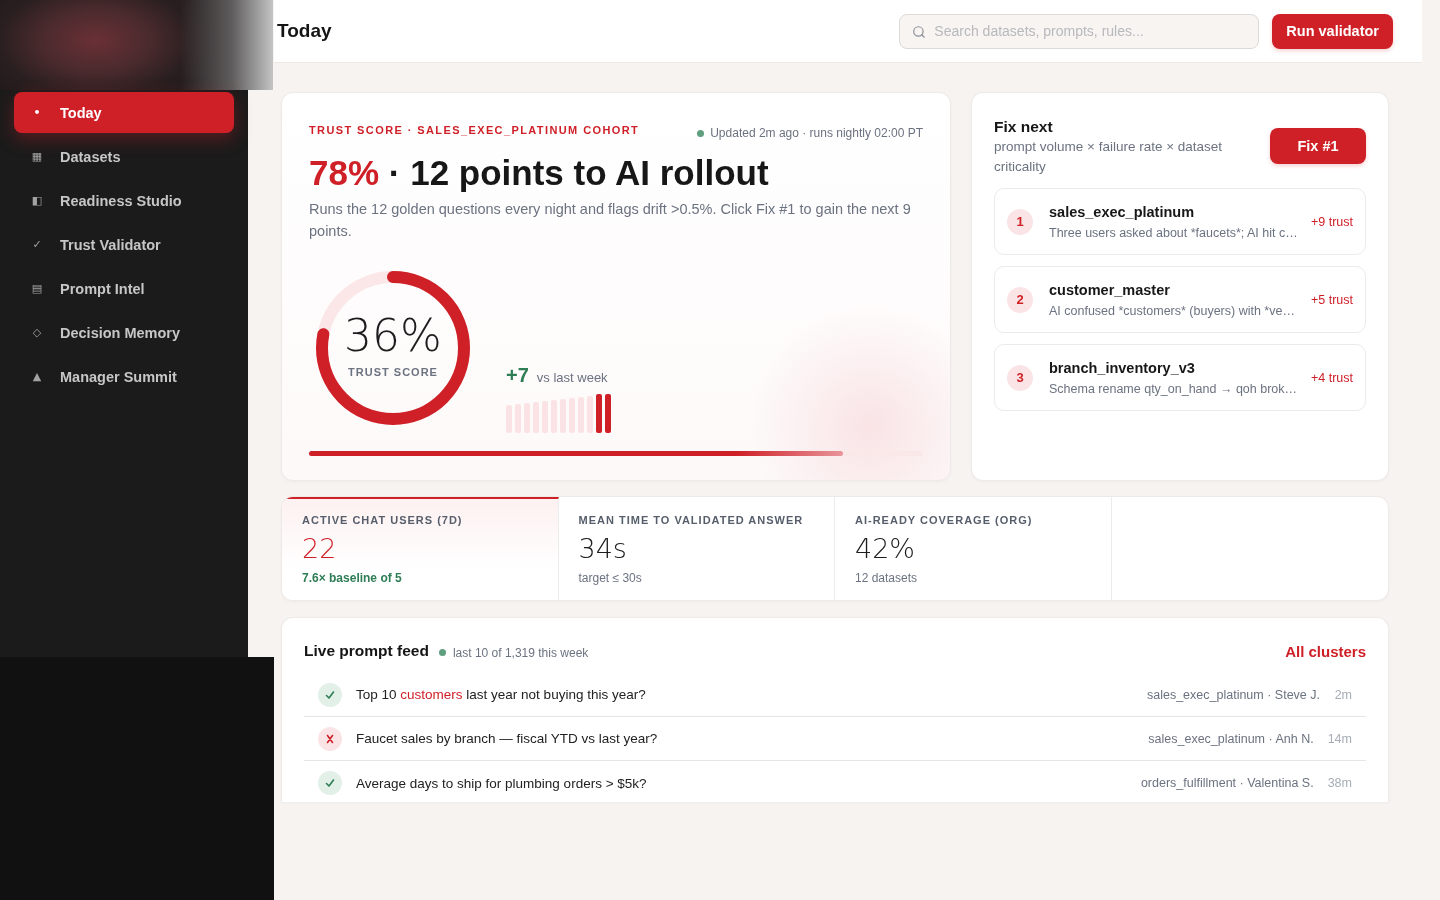 The image size is (1440, 900). Describe the element at coordinates (1331, 221) in the screenshot. I see `trust-impact: +9 trust` at that location.